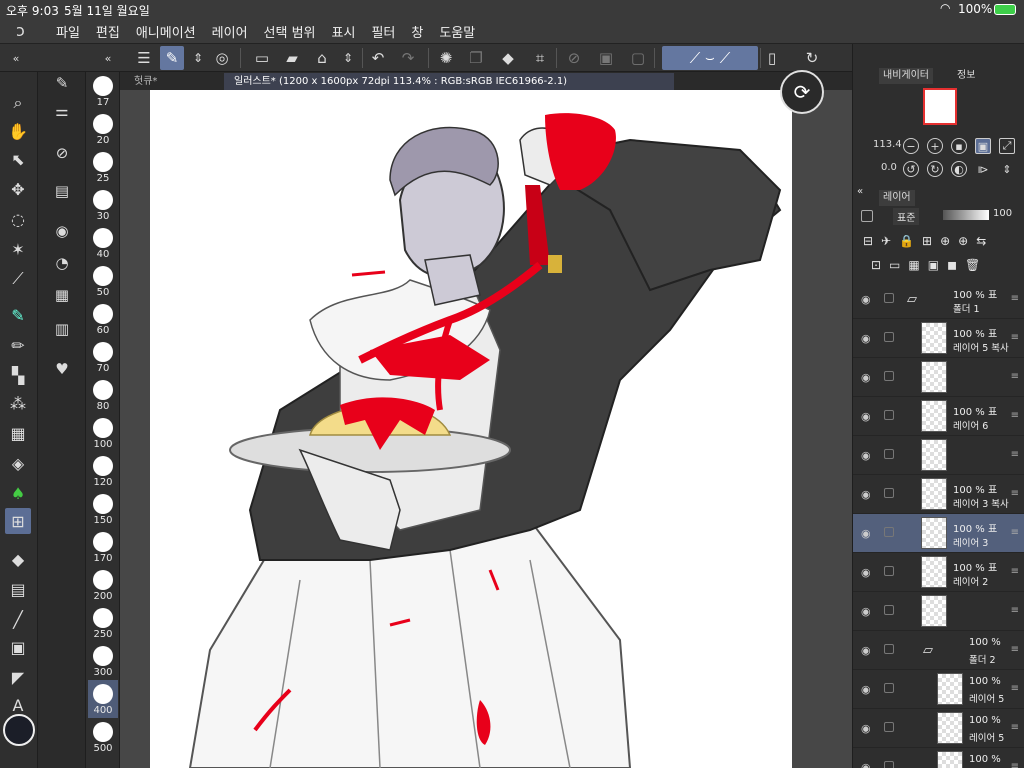 This screenshot has height=768, width=1024. I want to click on brush-size-40: 40, so click(103, 243).